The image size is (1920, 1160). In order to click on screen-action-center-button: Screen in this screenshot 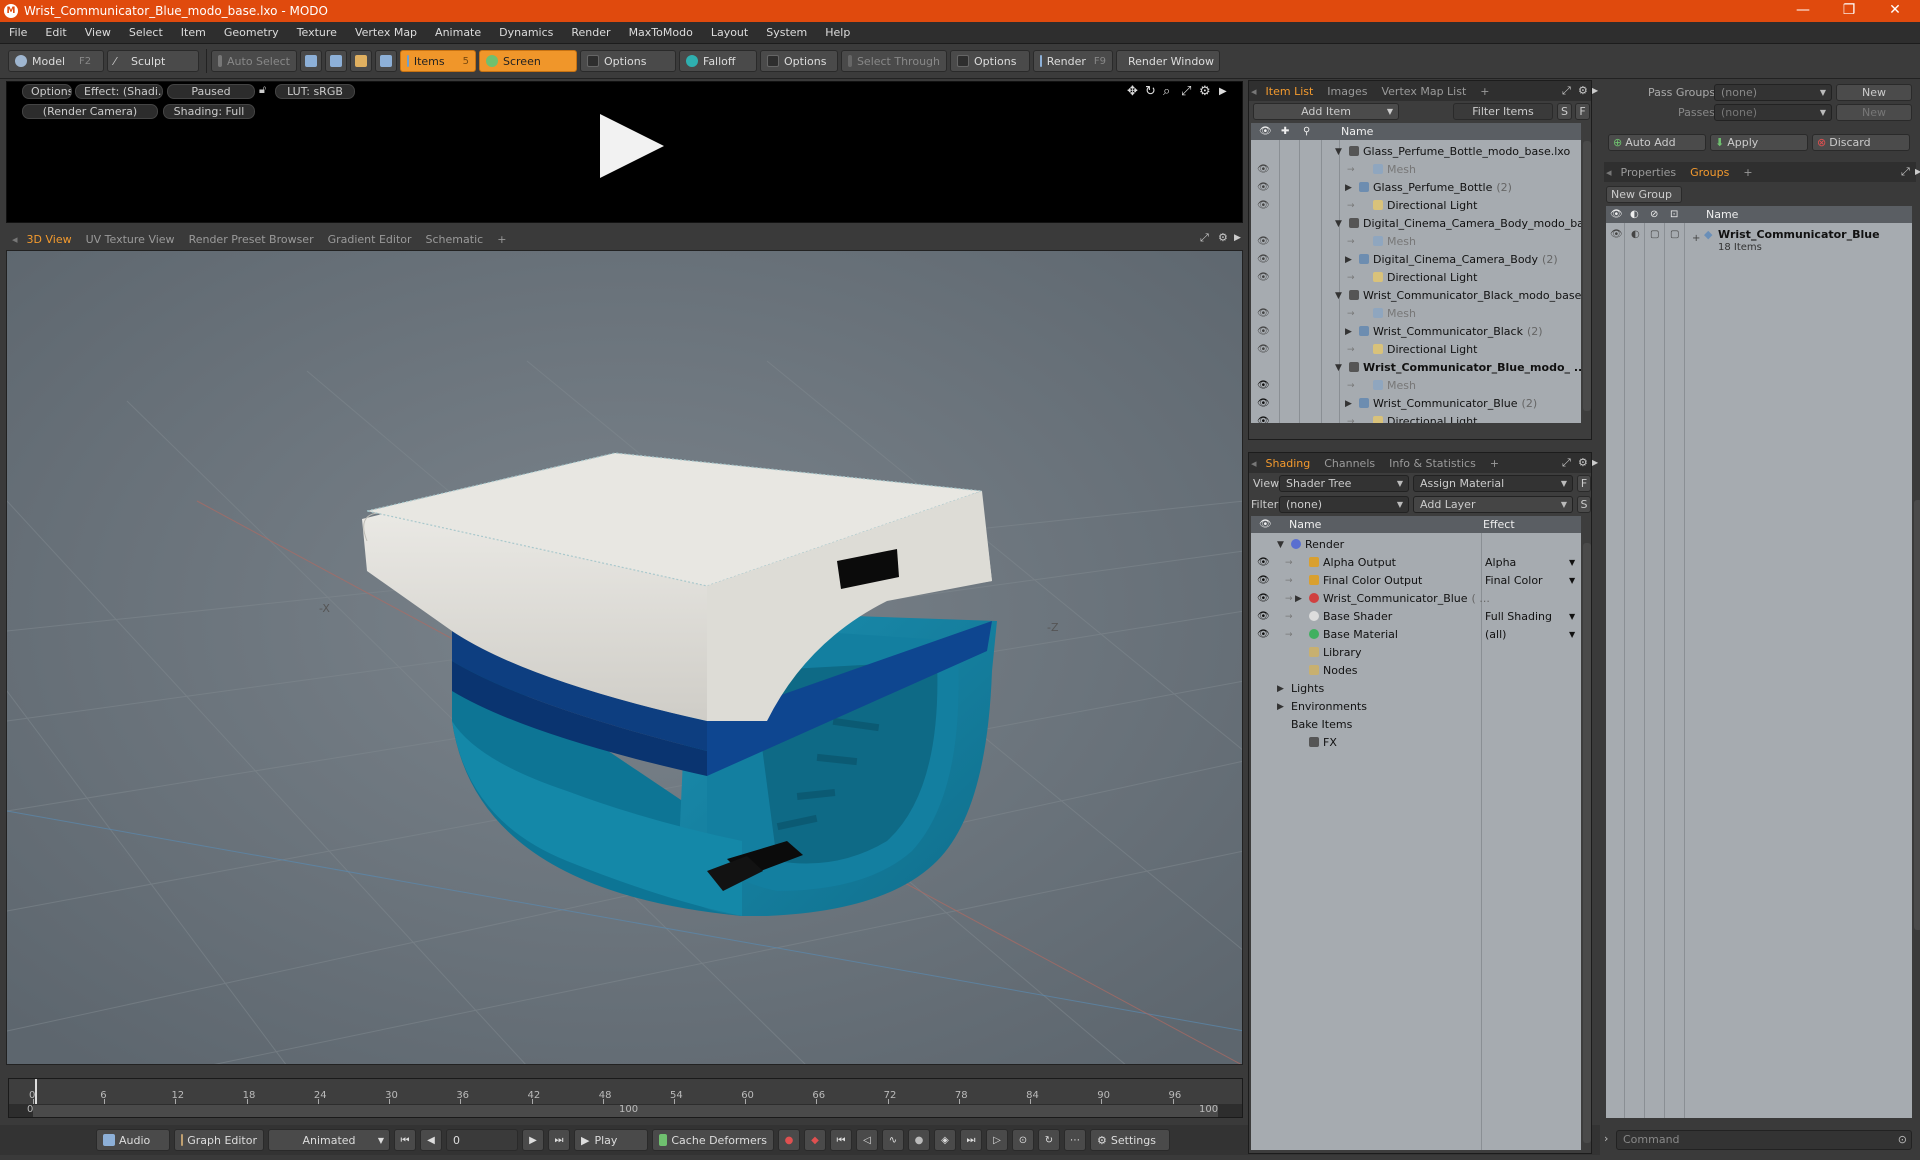, I will do `click(528, 61)`.